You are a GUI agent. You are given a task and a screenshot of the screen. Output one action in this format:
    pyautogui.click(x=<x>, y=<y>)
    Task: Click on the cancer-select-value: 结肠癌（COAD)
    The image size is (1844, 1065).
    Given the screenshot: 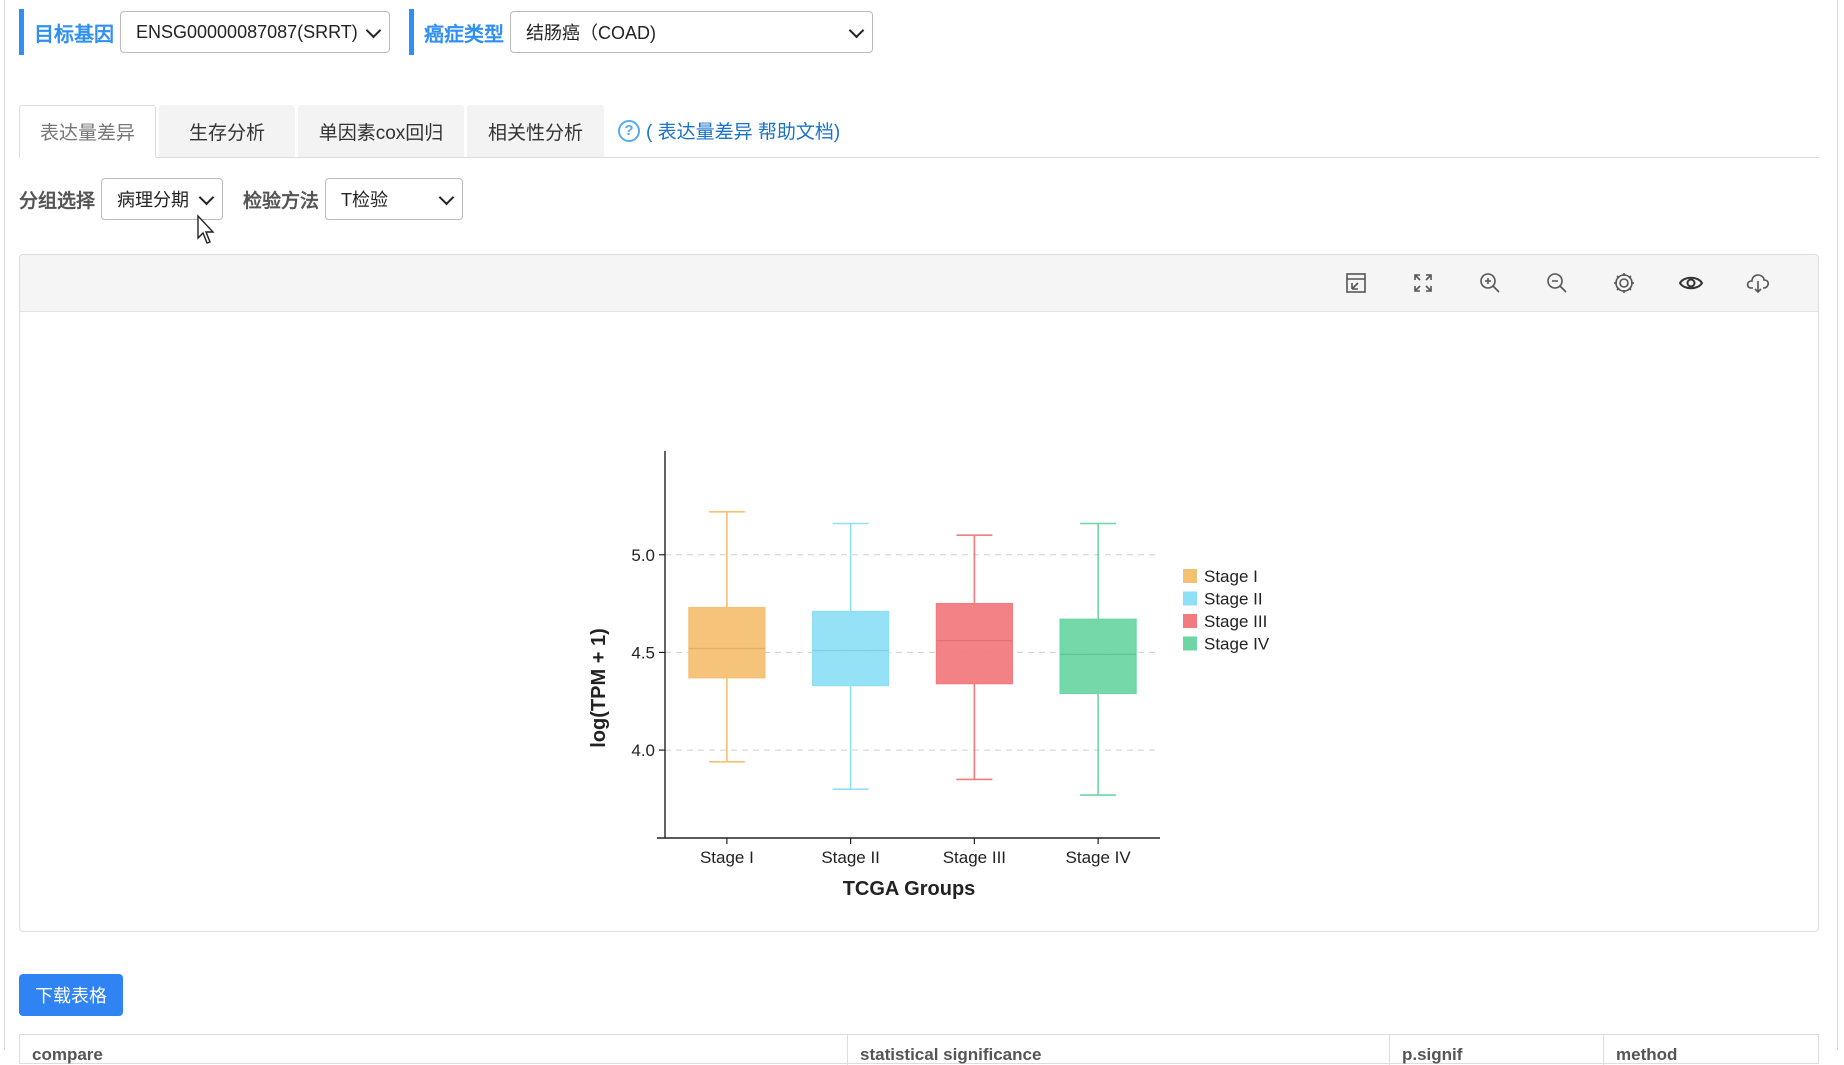 What is the action you would take?
    pyautogui.click(x=591, y=33)
    